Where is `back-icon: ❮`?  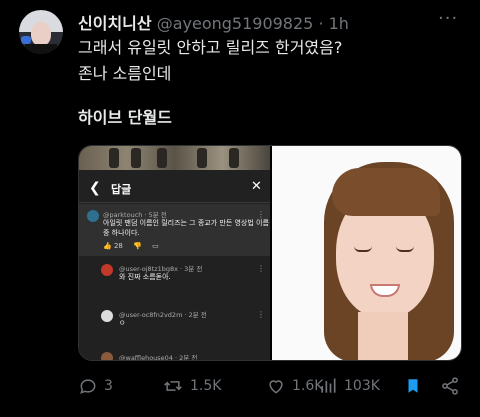
back-icon: ❮ is located at coordinates (95, 188).